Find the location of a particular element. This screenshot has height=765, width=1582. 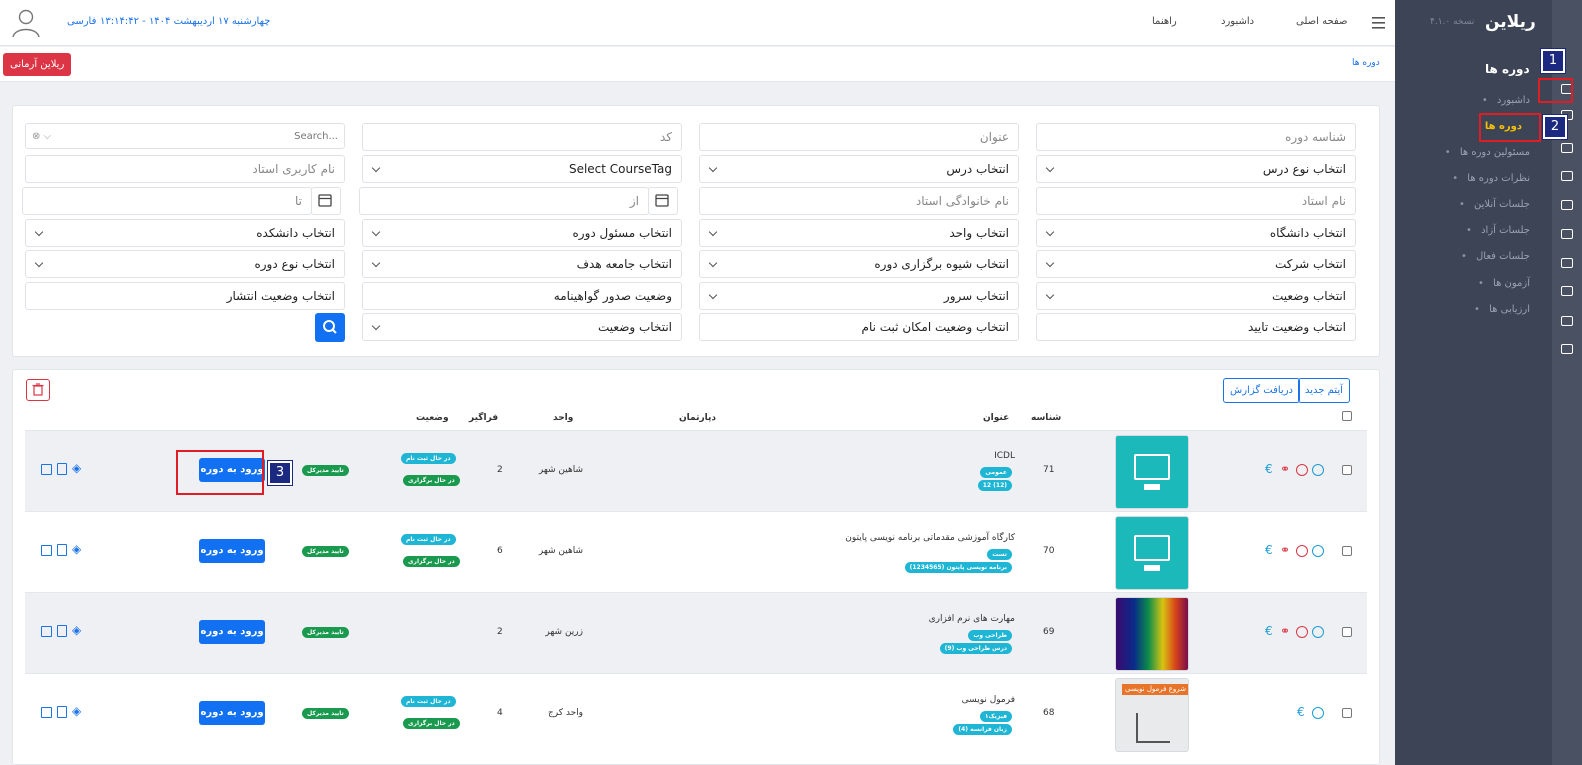

chevron-down-icon is located at coordinates (1050, 263).